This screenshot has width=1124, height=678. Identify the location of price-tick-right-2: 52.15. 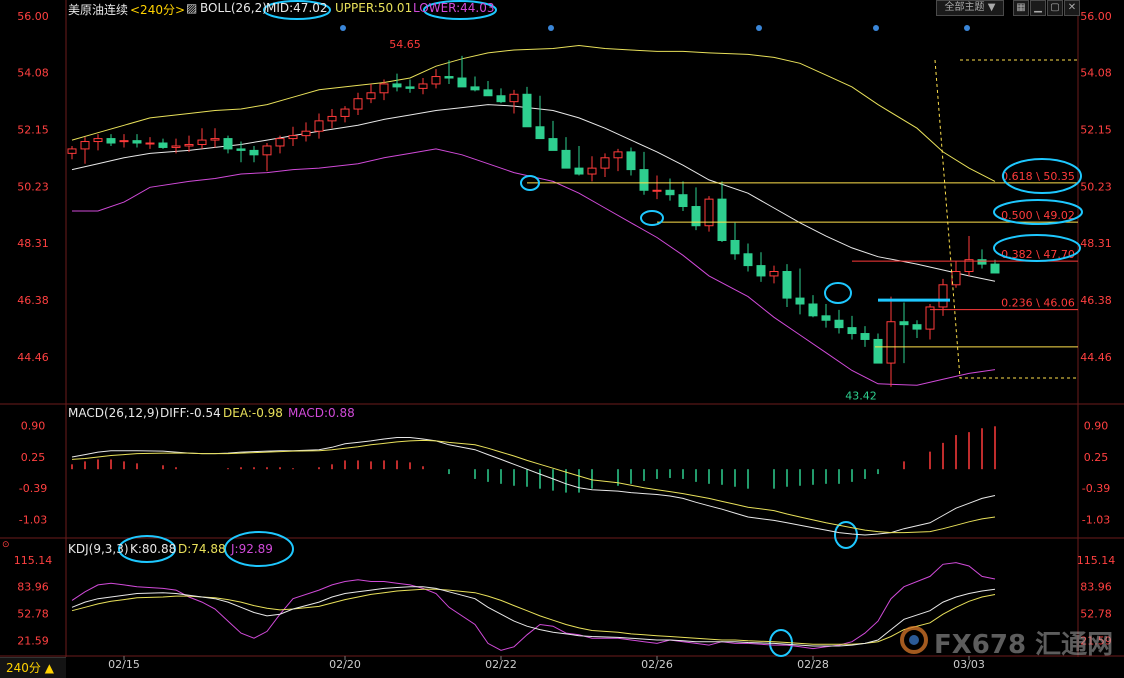
(1096, 130).